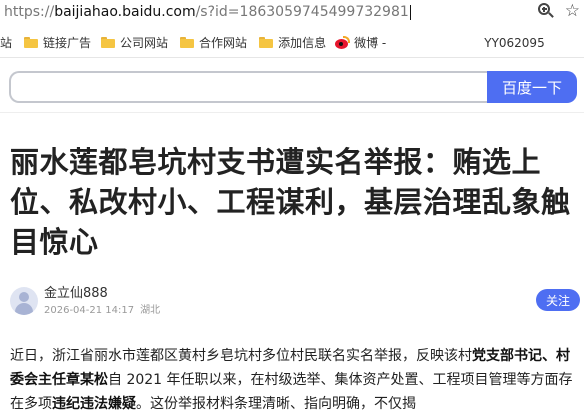 The width and height of the screenshot is (584, 419). What do you see at coordinates (29, 12) in the screenshot?
I see `url-scheme: https://` at bounding box center [29, 12].